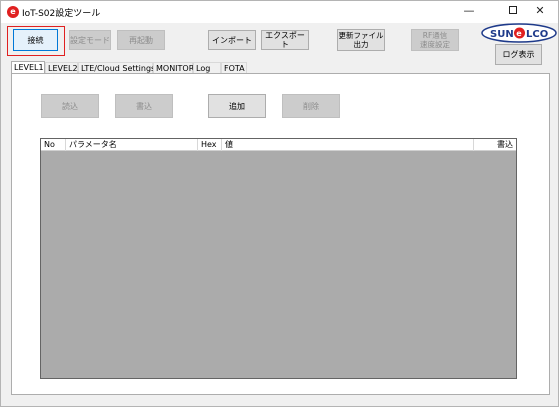 This screenshot has height=407, width=559. Describe the element at coordinates (361, 35) in the screenshot. I see `update-label-line1: 更新ファイル` at that location.